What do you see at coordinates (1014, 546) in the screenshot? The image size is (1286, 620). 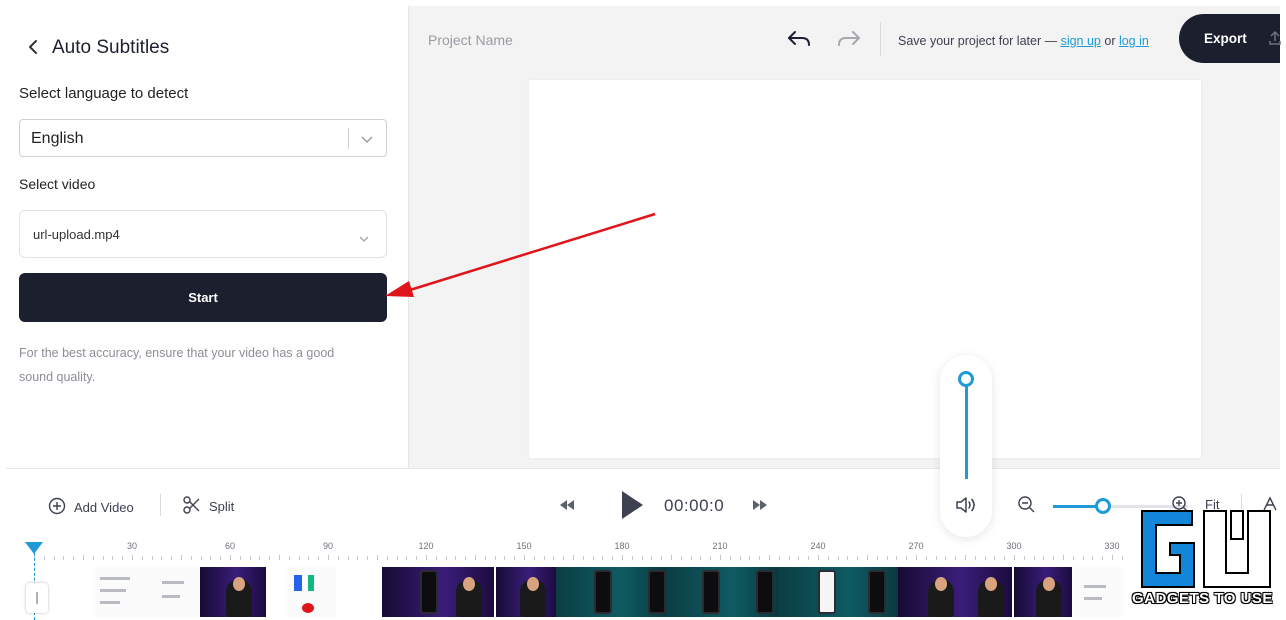 I see `ruler-label: 300` at bounding box center [1014, 546].